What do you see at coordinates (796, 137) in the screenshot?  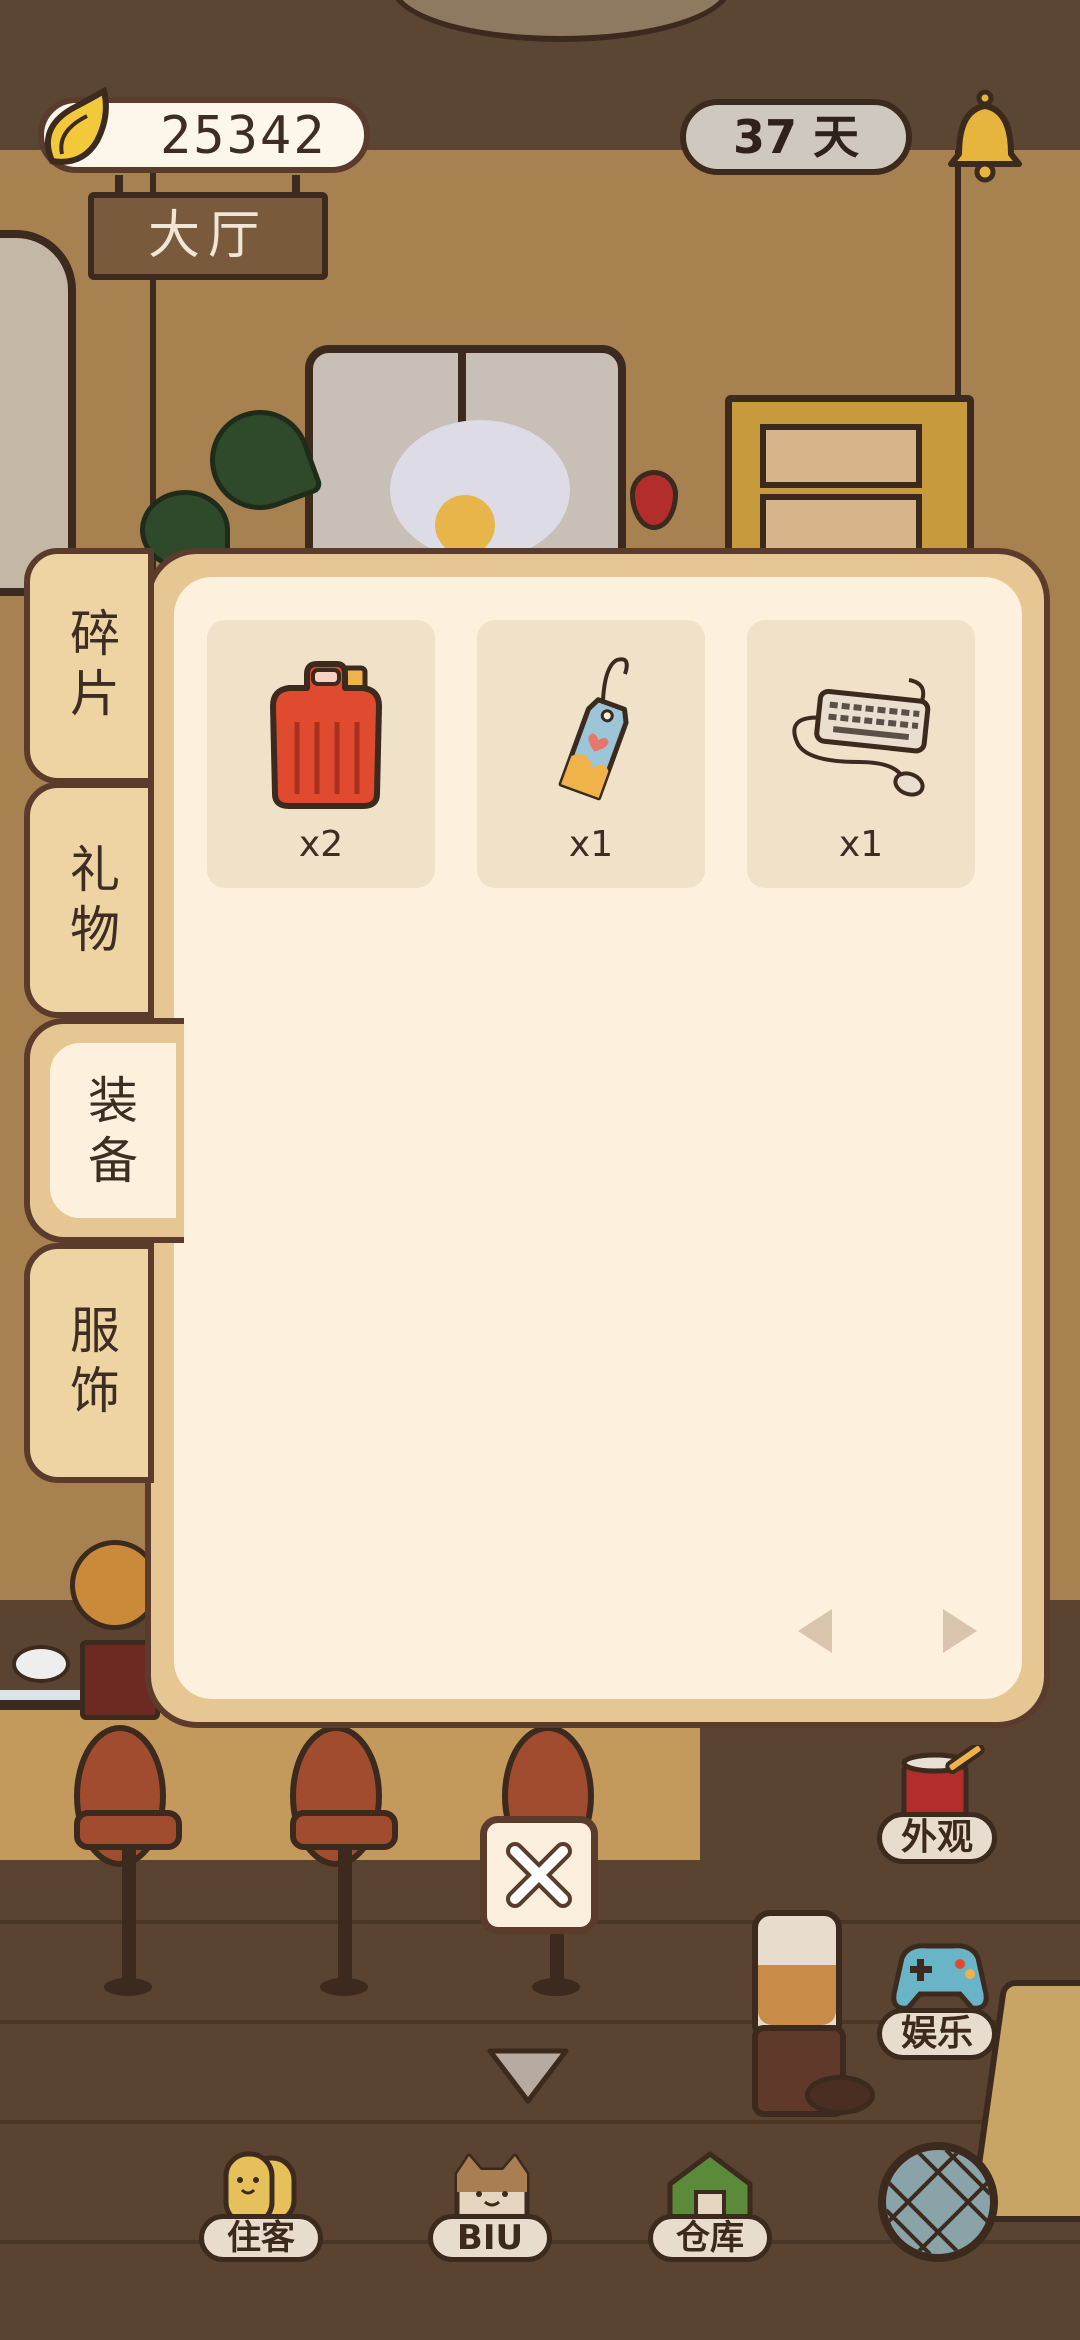 I see `days-counter: 37 天` at bounding box center [796, 137].